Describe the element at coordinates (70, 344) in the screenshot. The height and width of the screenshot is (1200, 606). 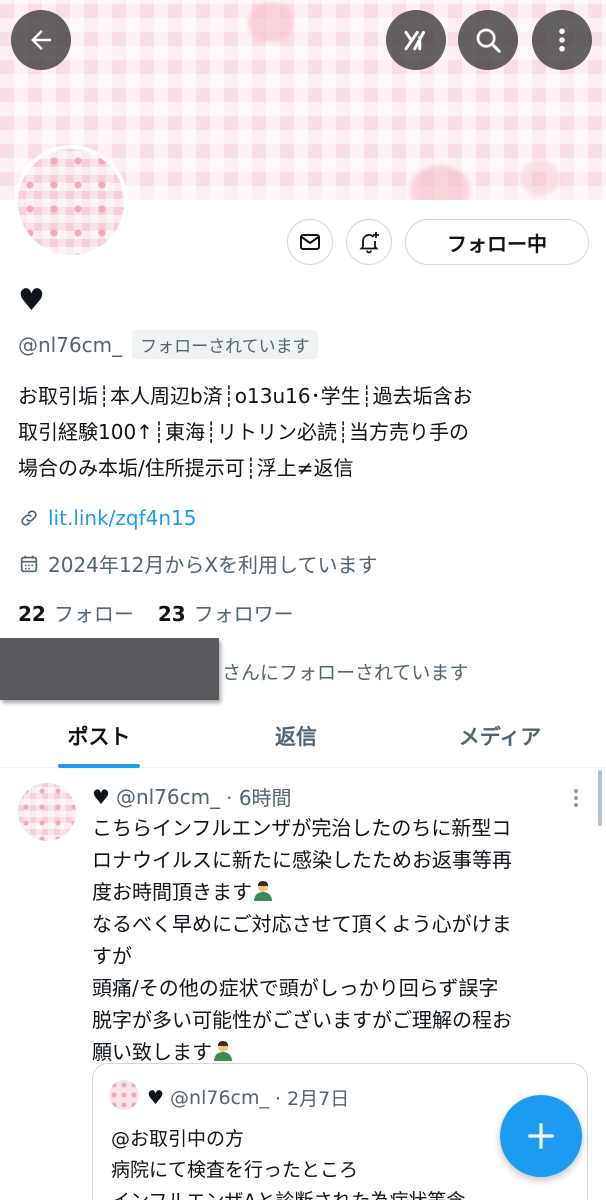
I see `profile-handle: @nl76cm_` at that location.